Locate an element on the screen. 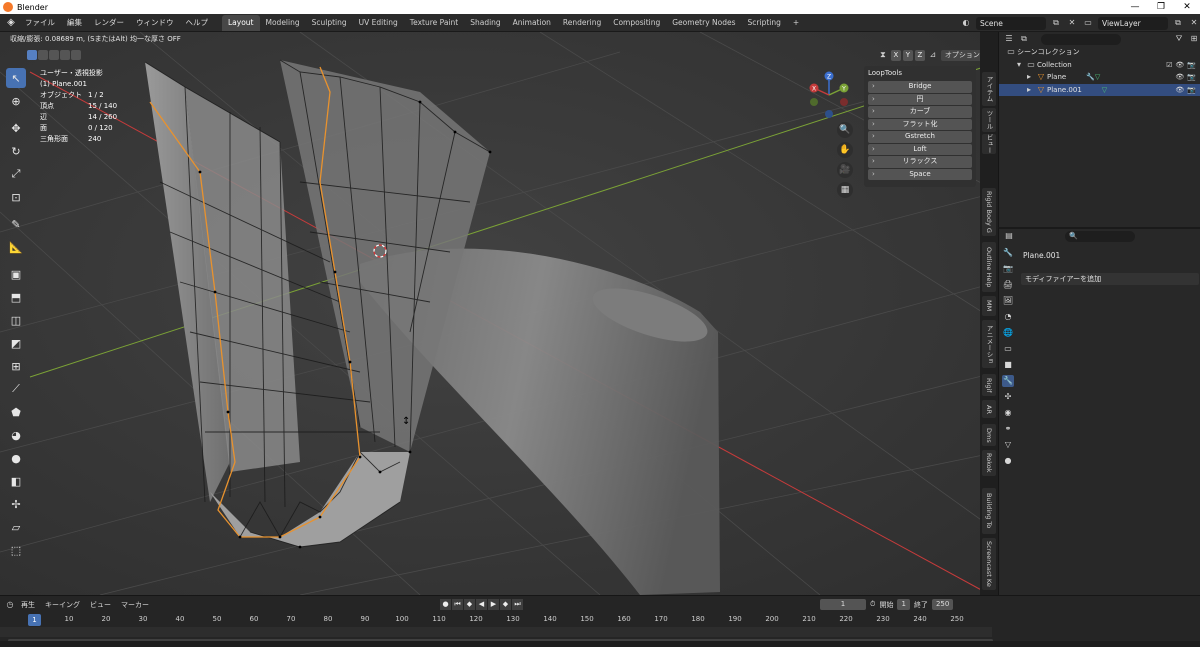 Image resolution: width=1200 pixels, height=647 pixels. tab-view: ビュー is located at coordinates (989, 144).